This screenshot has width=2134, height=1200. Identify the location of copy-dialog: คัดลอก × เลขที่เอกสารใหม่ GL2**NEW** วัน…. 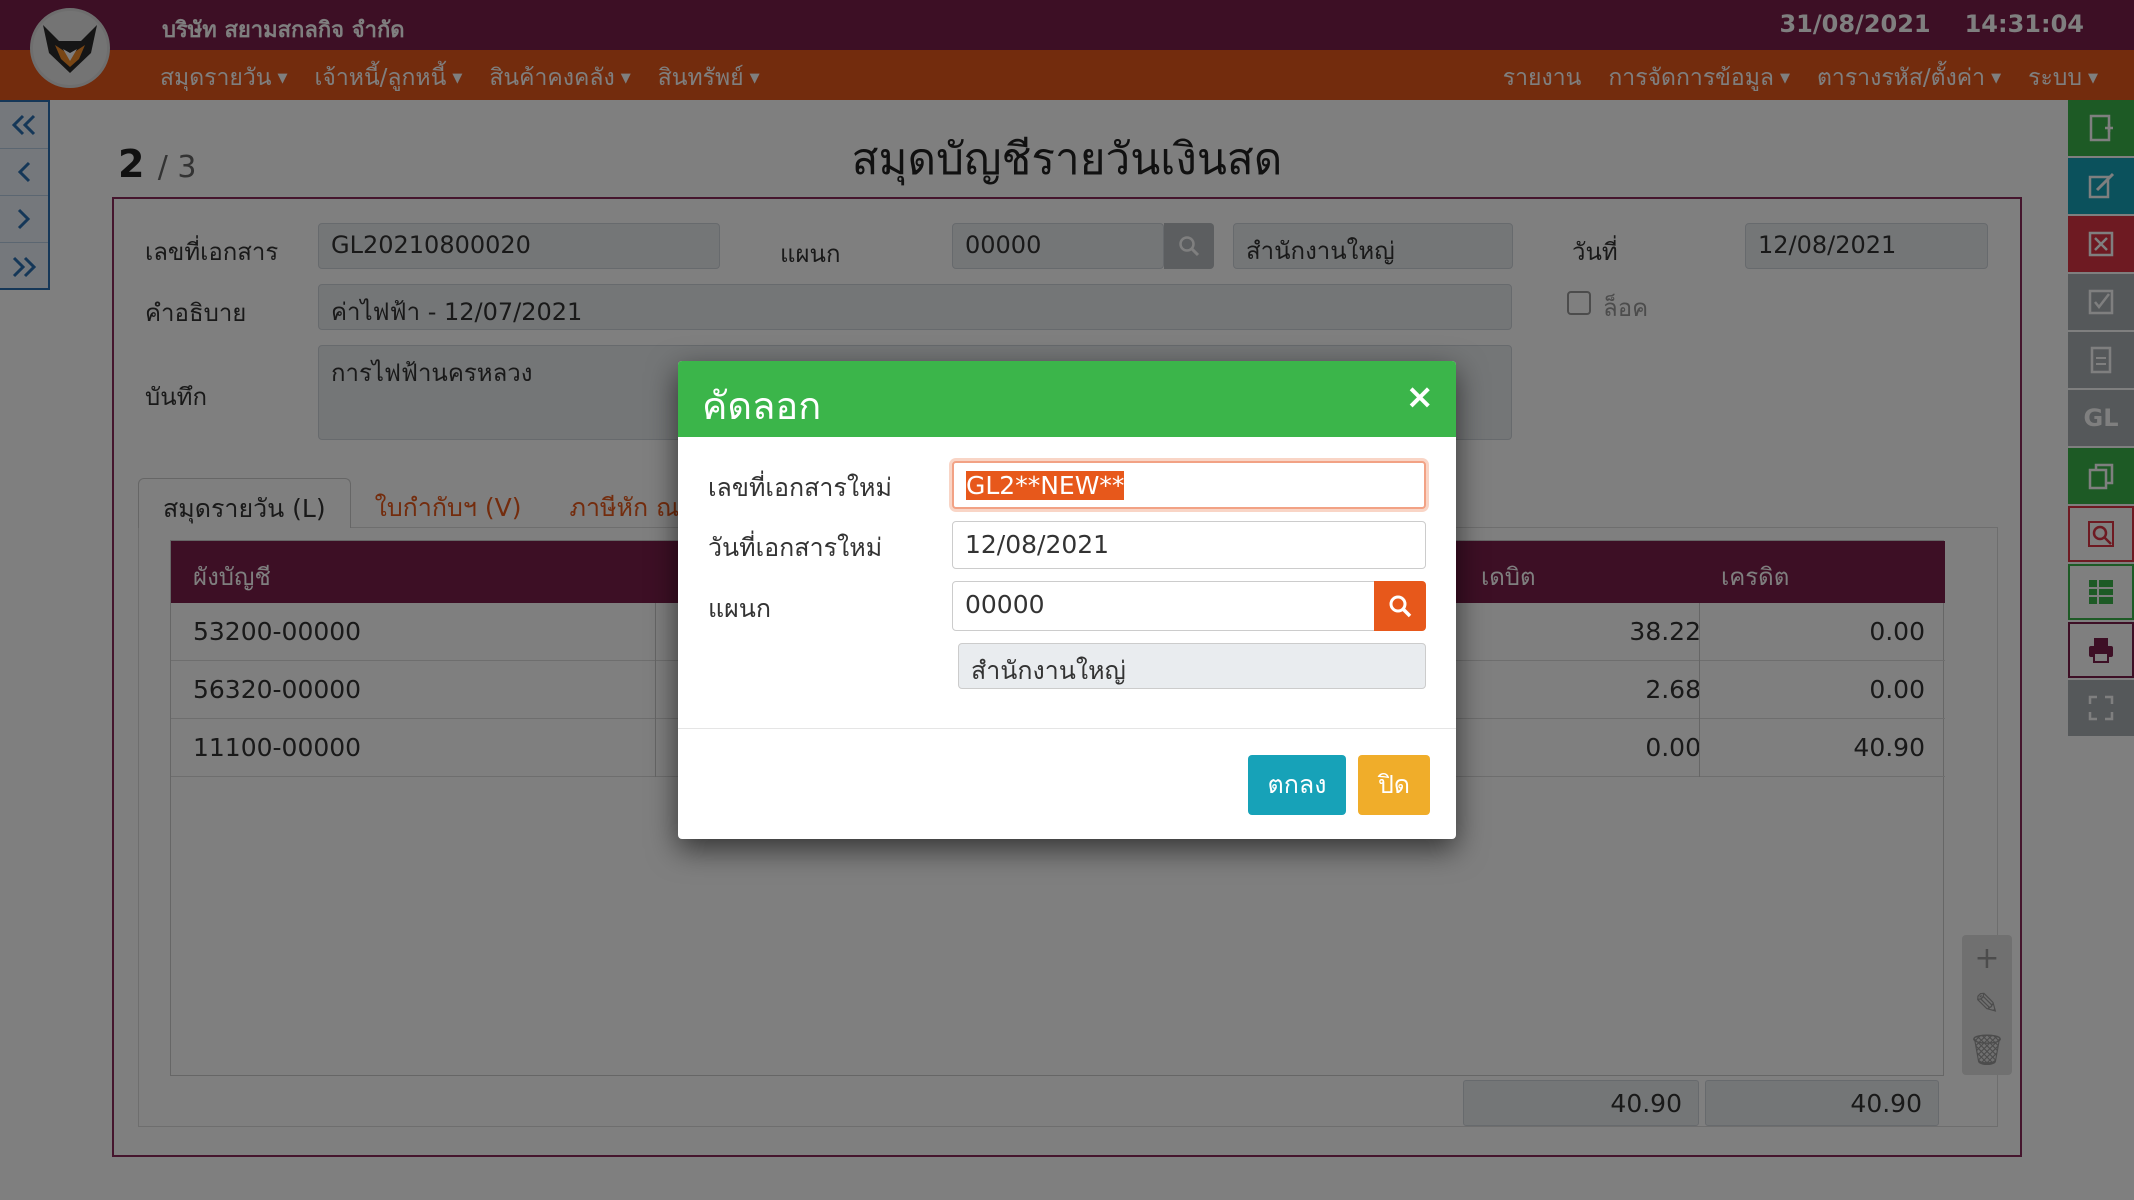
(1067, 600).